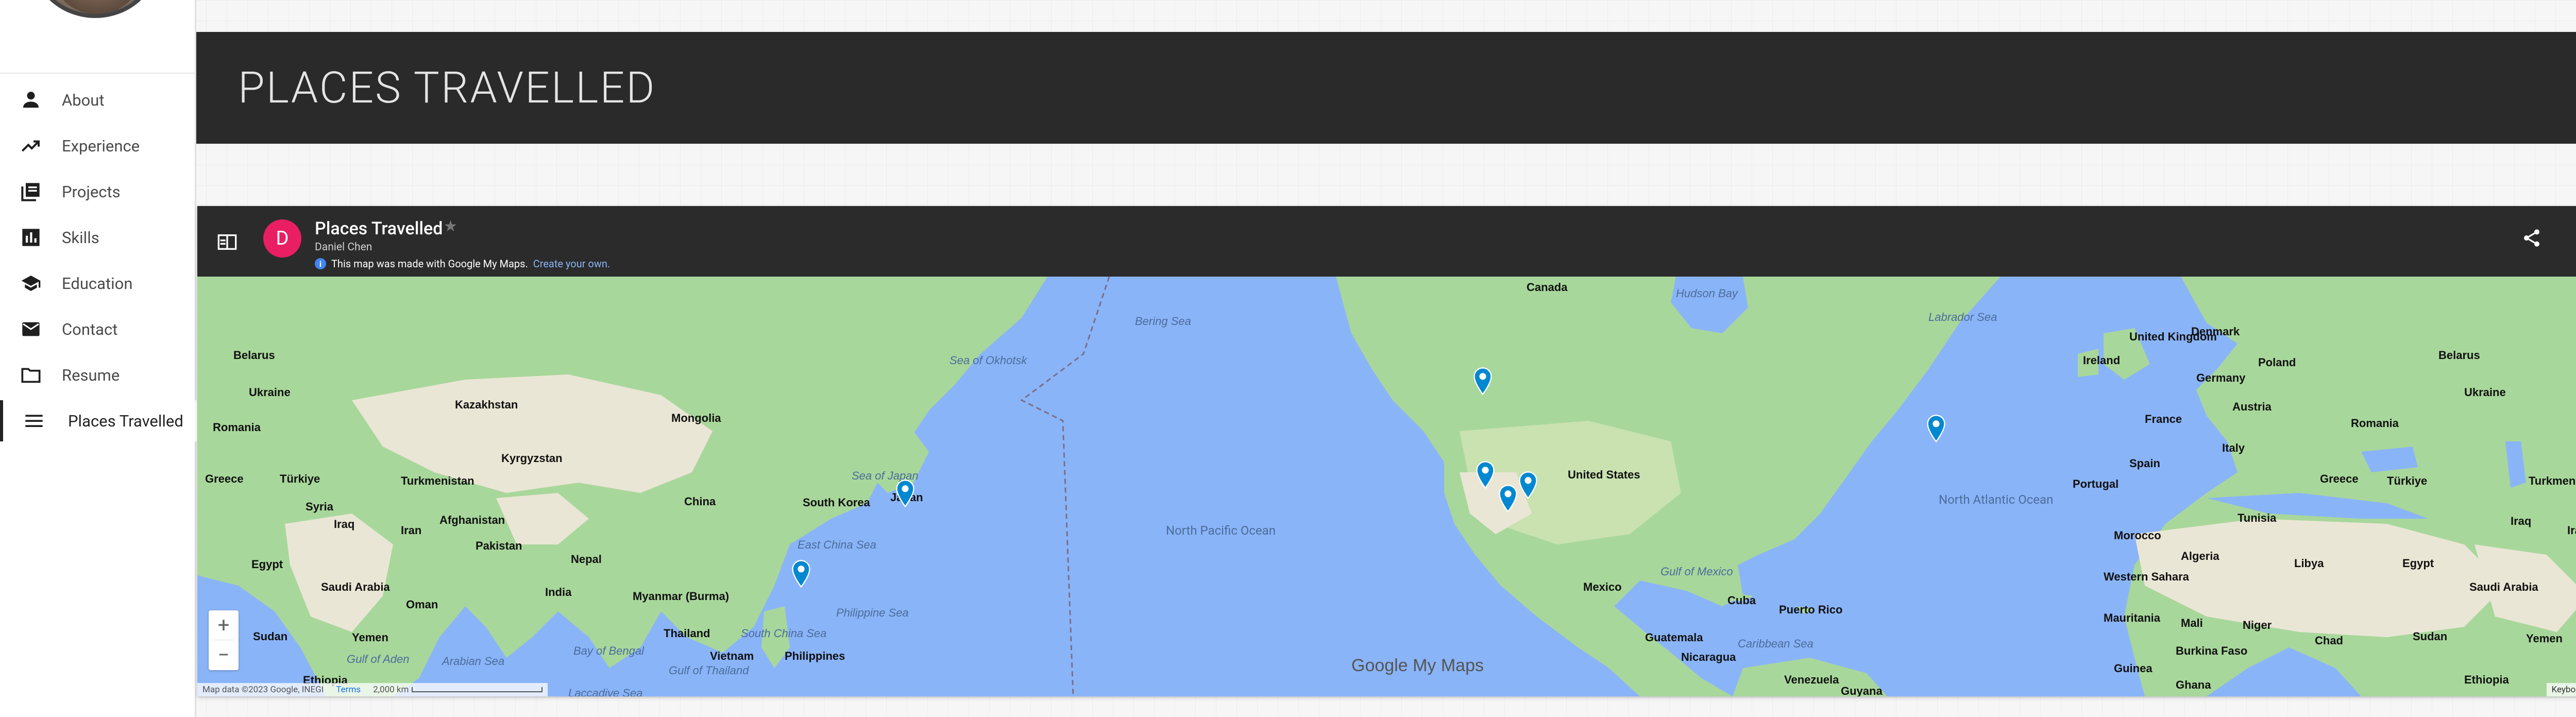 The height and width of the screenshot is (717, 2576). Describe the element at coordinates (988, 360) in the screenshot. I see `label-sea-of-okhotsk: Sea of Okhotsk` at that location.